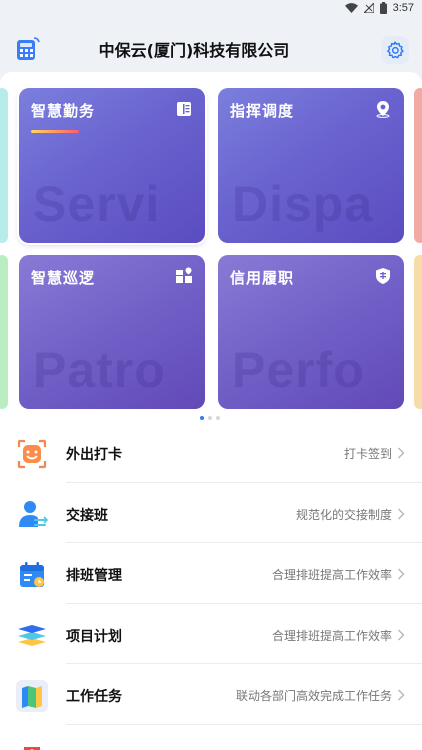  I want to click on grid-pin-icon, so click(184, 275).